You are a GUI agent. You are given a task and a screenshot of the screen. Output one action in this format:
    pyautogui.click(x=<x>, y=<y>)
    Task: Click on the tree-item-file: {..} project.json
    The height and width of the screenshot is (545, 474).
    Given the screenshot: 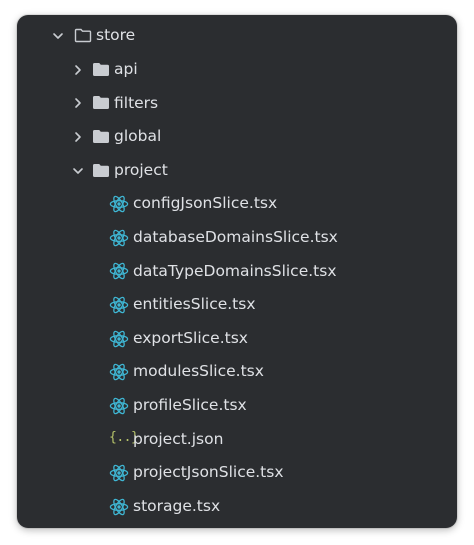 What is the action you would take?
    pyautogui.click(x=237, y=440)
    